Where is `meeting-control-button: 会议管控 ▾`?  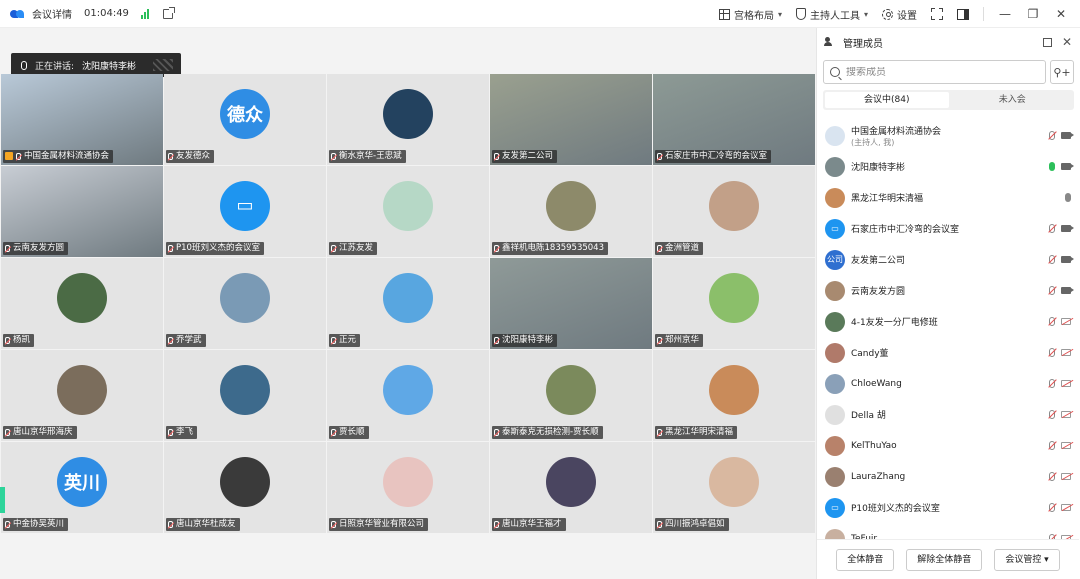 meeting-control-button: 会议管控 ▾ is located at coordinates (1027, 559).